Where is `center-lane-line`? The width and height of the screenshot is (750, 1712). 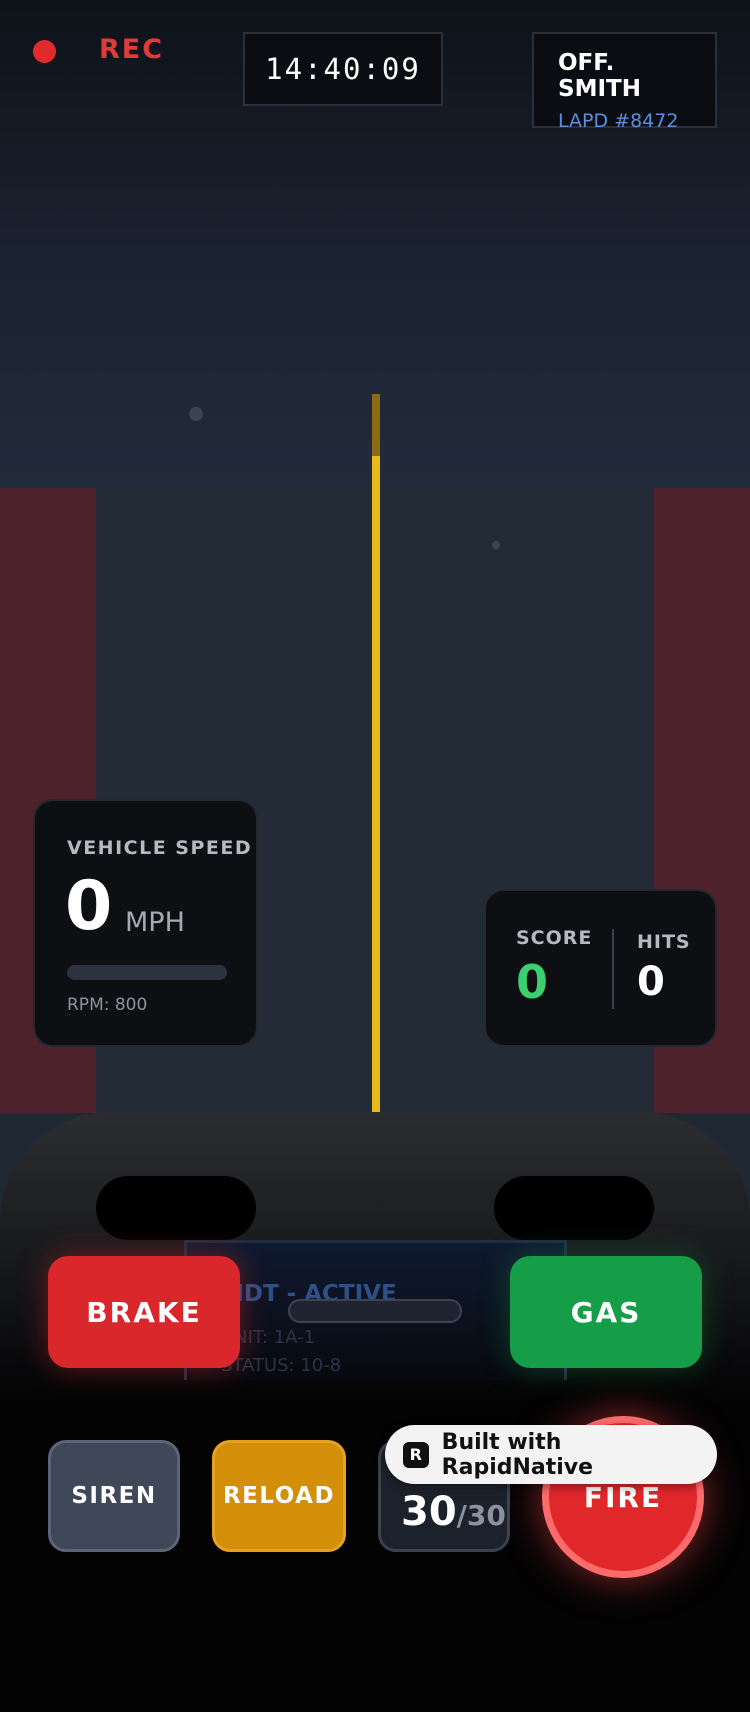 center-lane-line is located at coordinates (376, 784).